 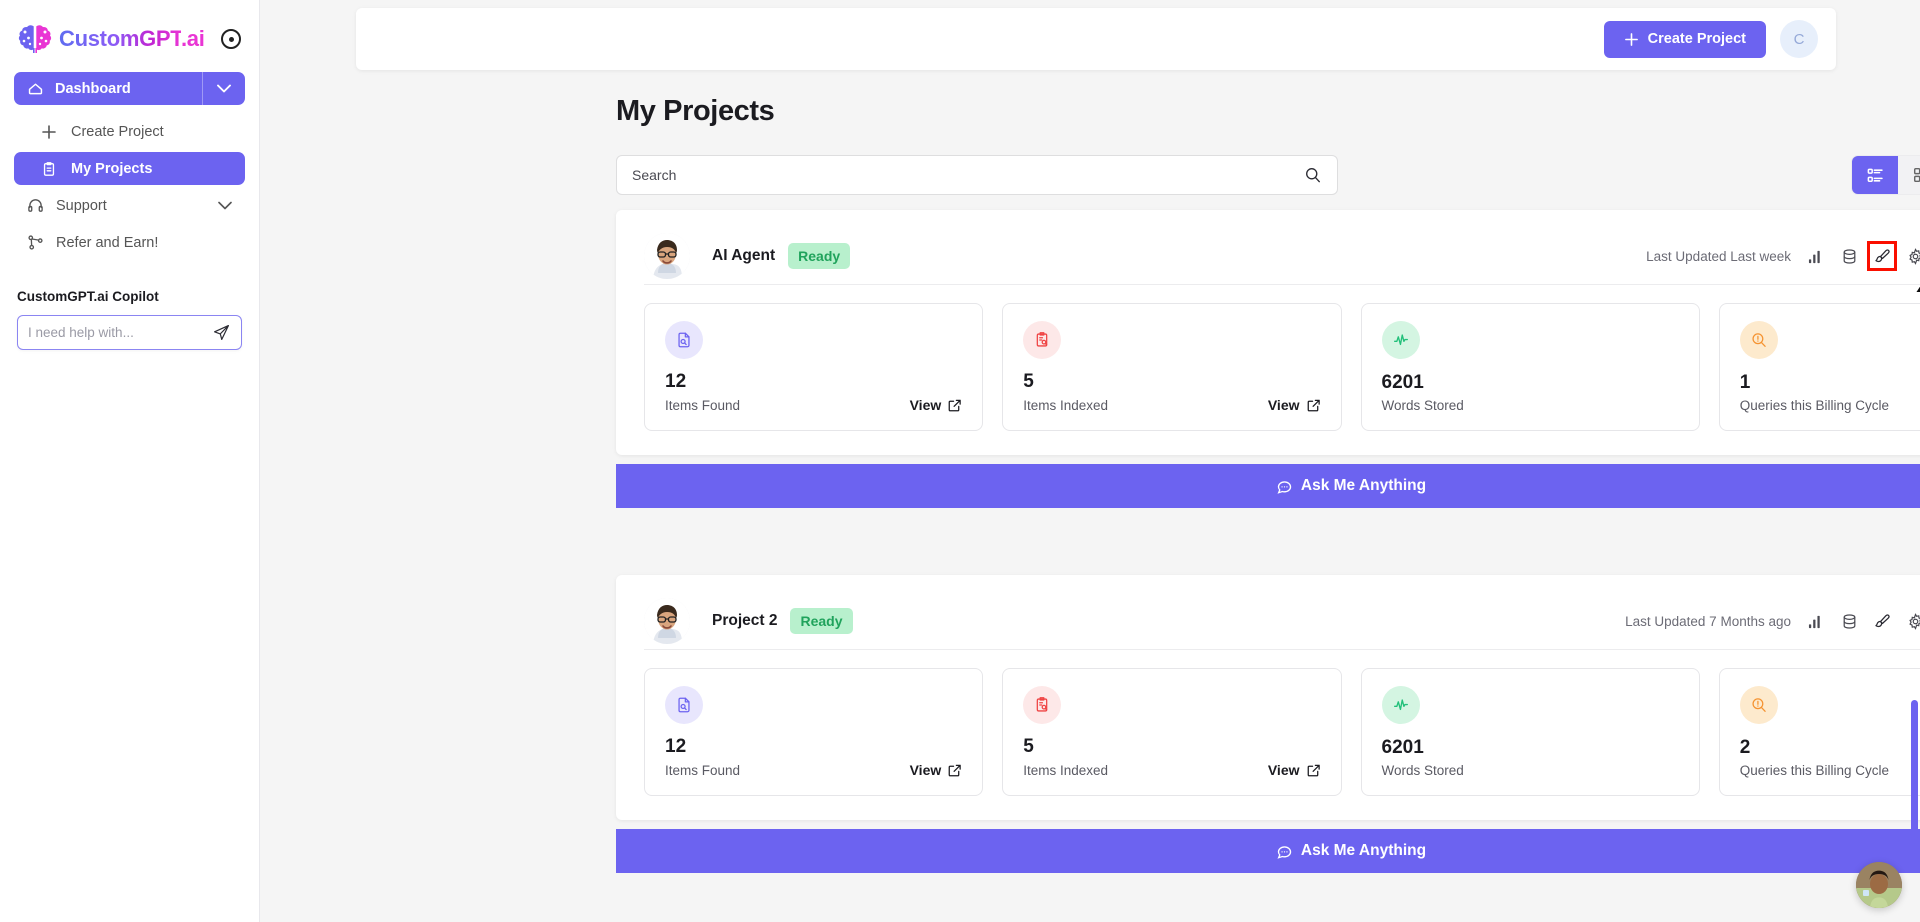 I want to click on sidebar-item-refer-and-earn-label: Refer and Earn!, so click(x=107, y=242).